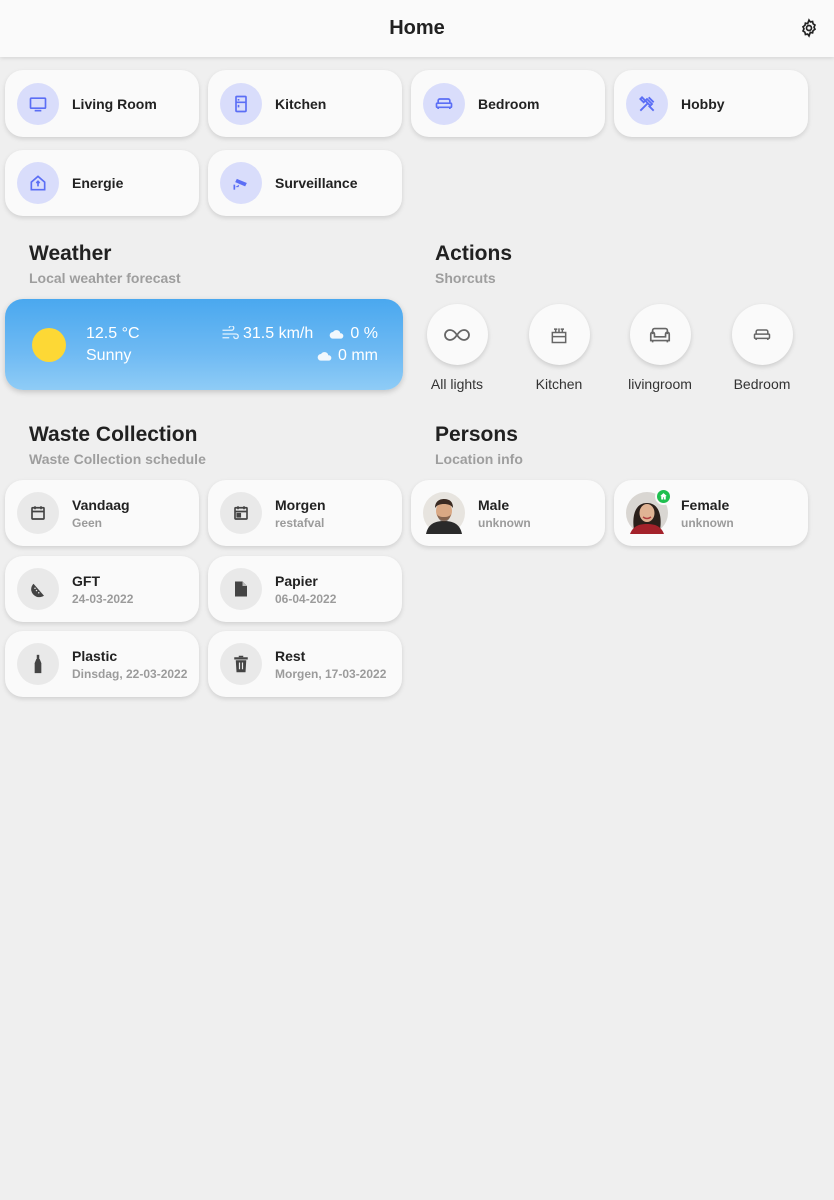 This screenshot has height=1200, width=834. Describe the element at coordinates (465, 278) in the screenshot. I see `section-subtitle: Shorcuts` at that location.